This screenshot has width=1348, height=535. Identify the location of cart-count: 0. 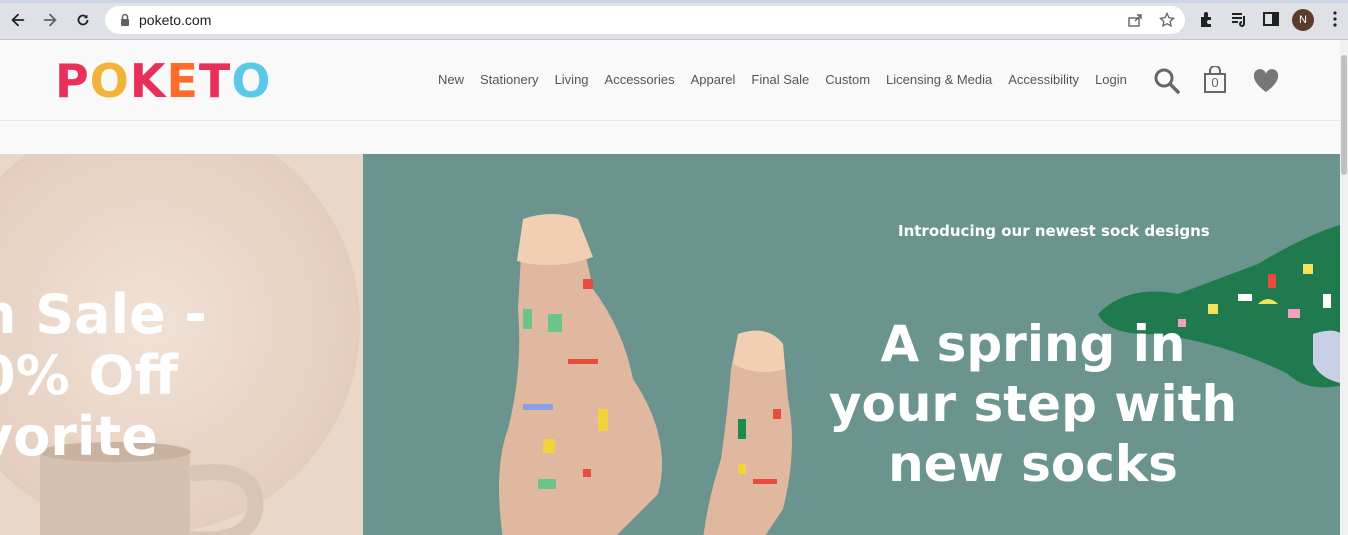
(1215, 82).